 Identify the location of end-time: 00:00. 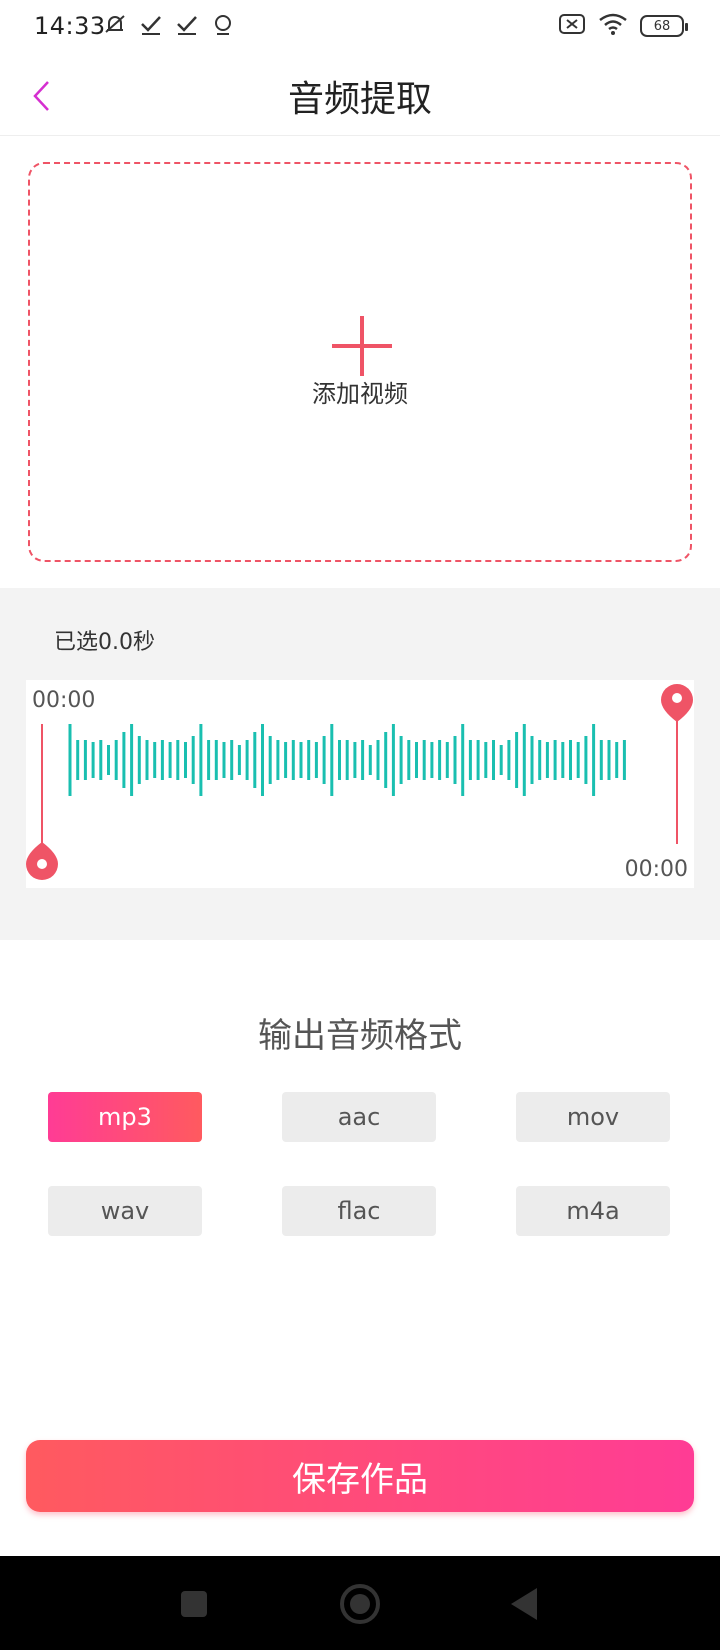
(656, 869).